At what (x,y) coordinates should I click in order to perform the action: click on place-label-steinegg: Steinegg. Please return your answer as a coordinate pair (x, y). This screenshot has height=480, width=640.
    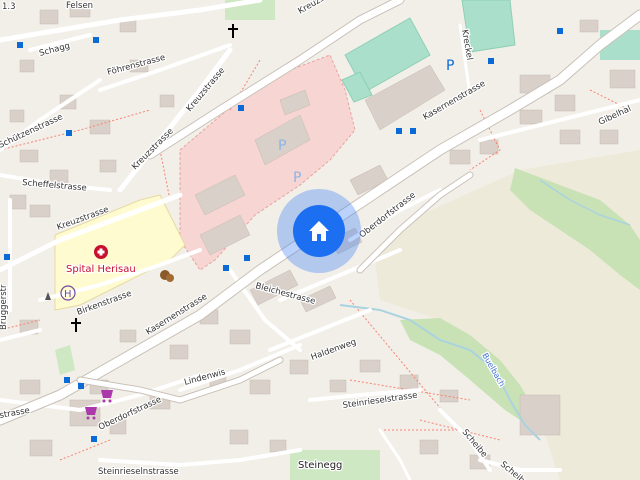
    Looking at the image, I should click on (320, 465).